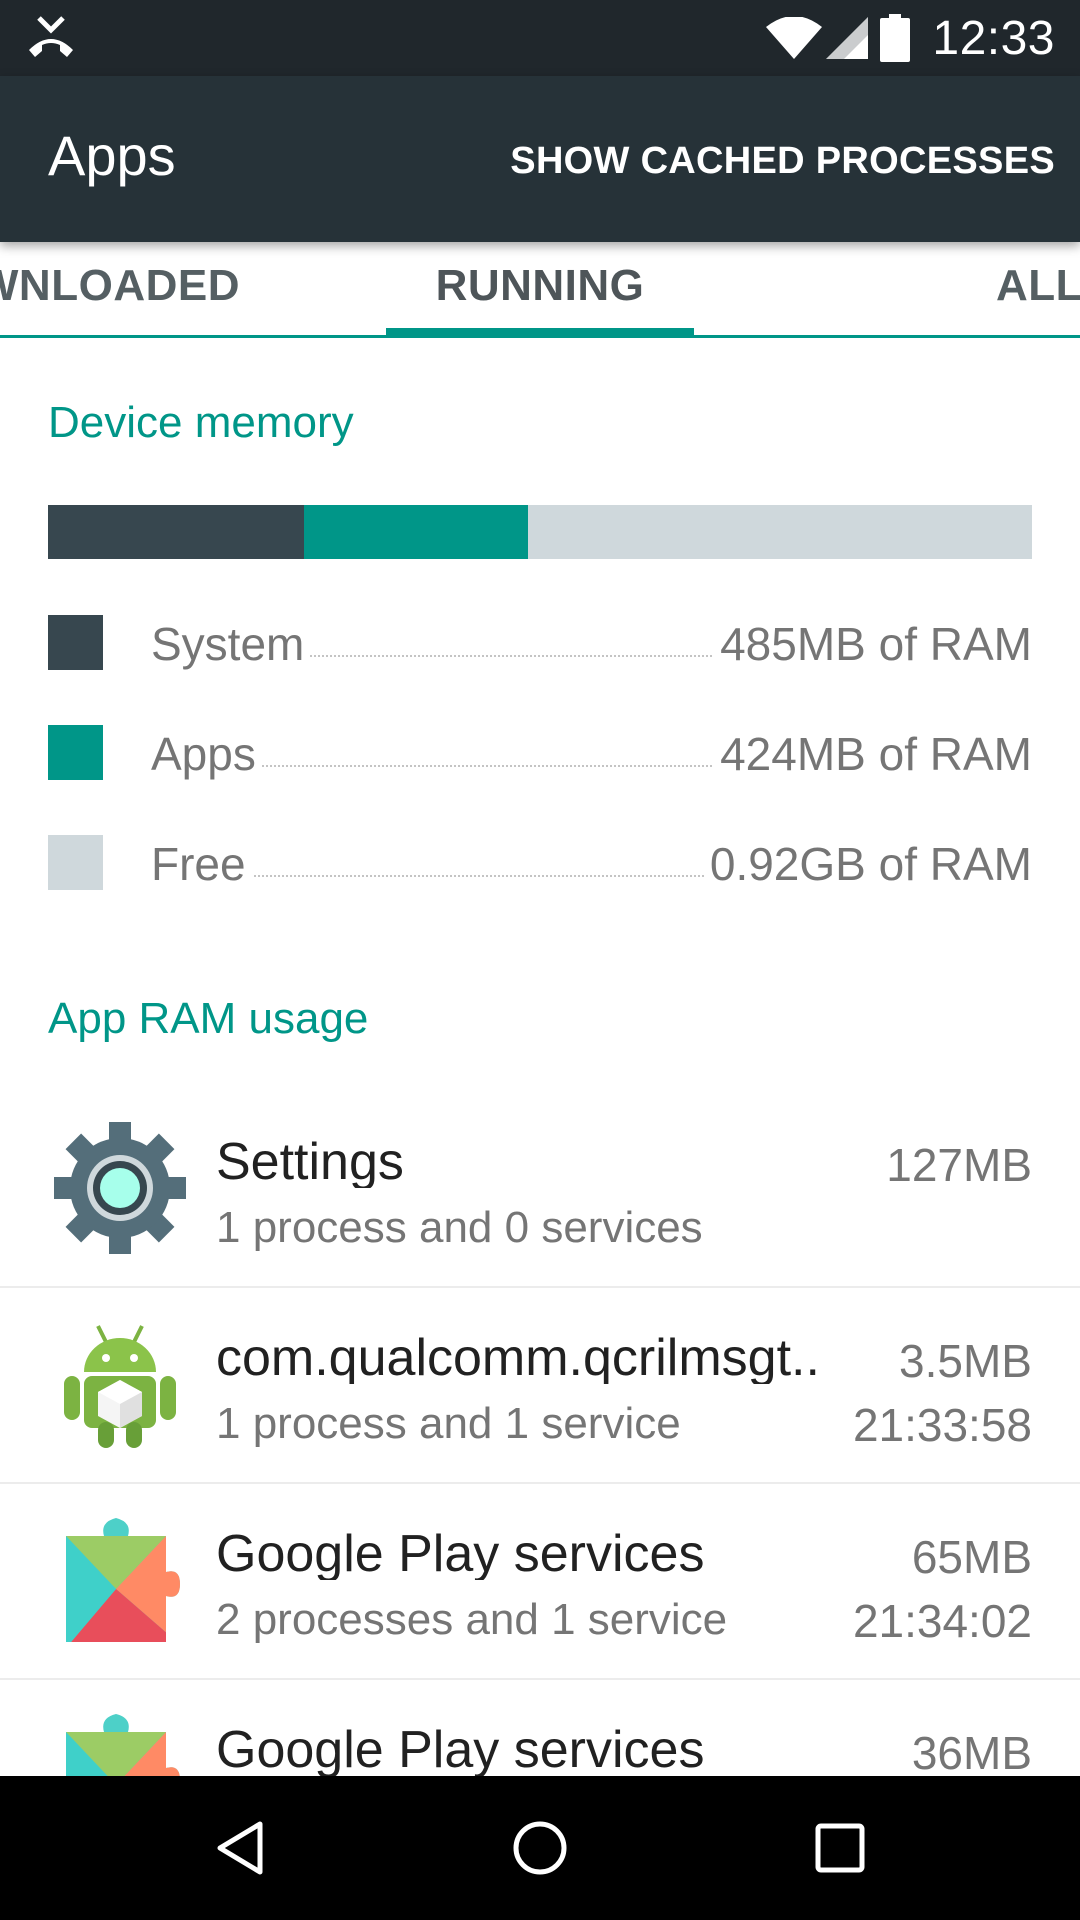 Image resolution: width=1080 pixels, height=1920 pixels. Describe the element at coordinates (942, 1621) in the screenshot. I see `app-uptime: 21:34:02` at that location.